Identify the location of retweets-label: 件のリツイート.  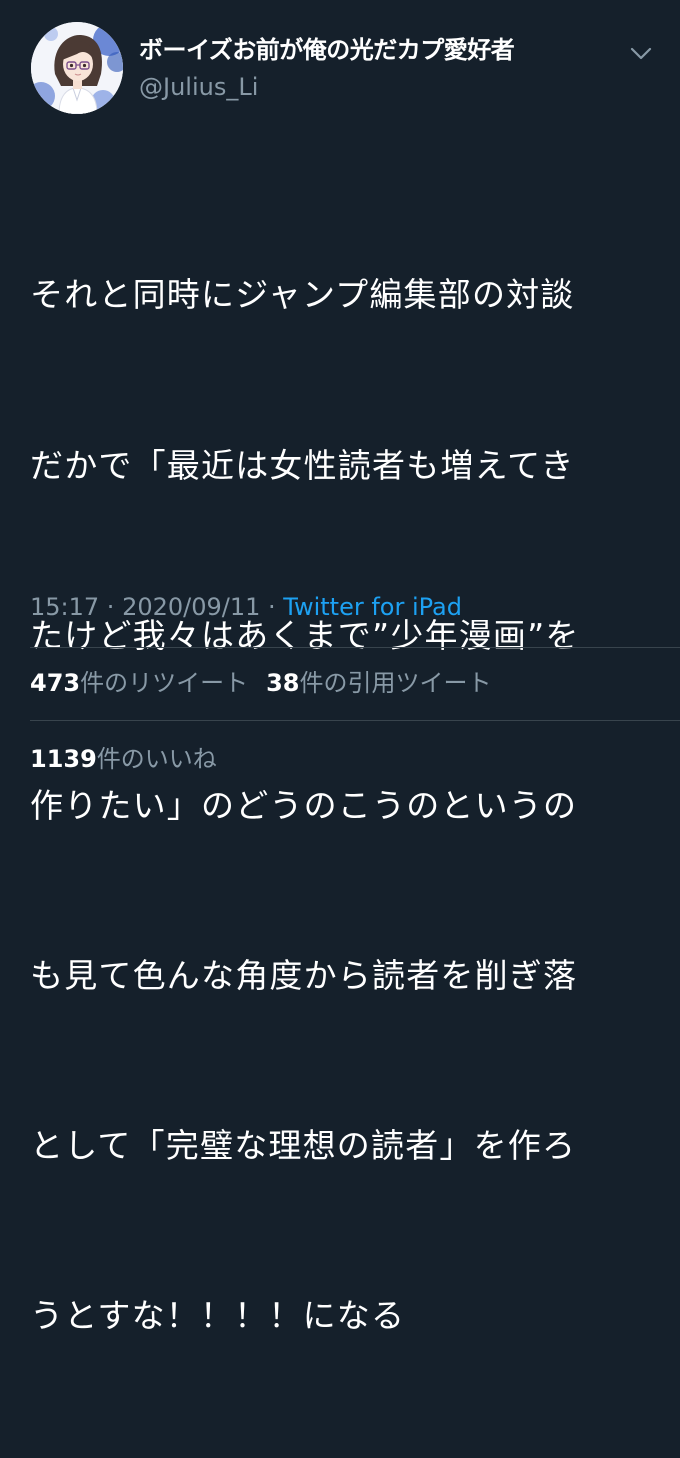
(164, 683).